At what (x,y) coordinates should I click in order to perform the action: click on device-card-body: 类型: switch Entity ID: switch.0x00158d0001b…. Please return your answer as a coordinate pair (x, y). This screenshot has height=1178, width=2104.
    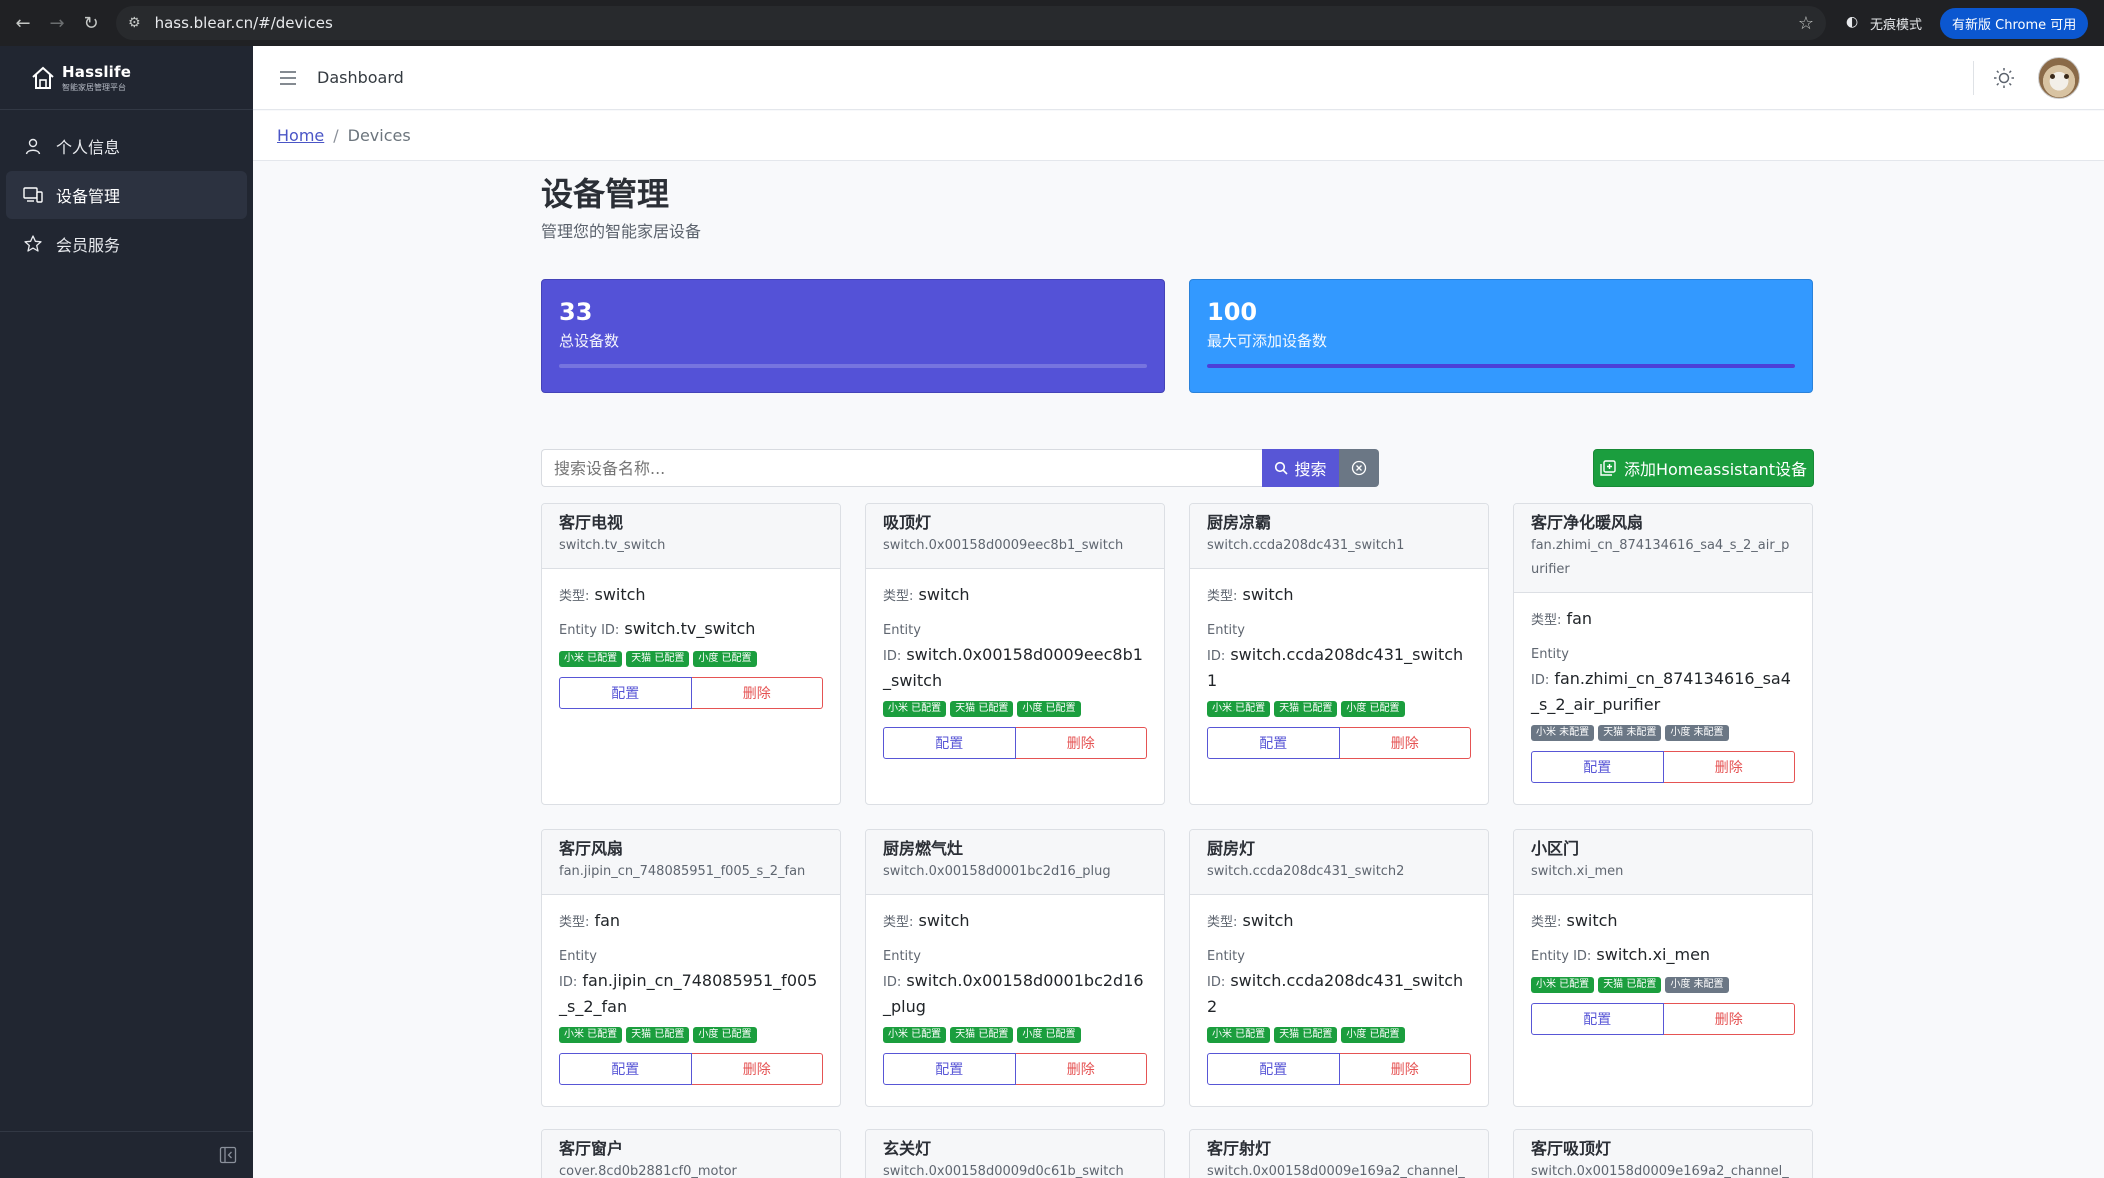
    Looking at the image, I should click on (1015, 990).